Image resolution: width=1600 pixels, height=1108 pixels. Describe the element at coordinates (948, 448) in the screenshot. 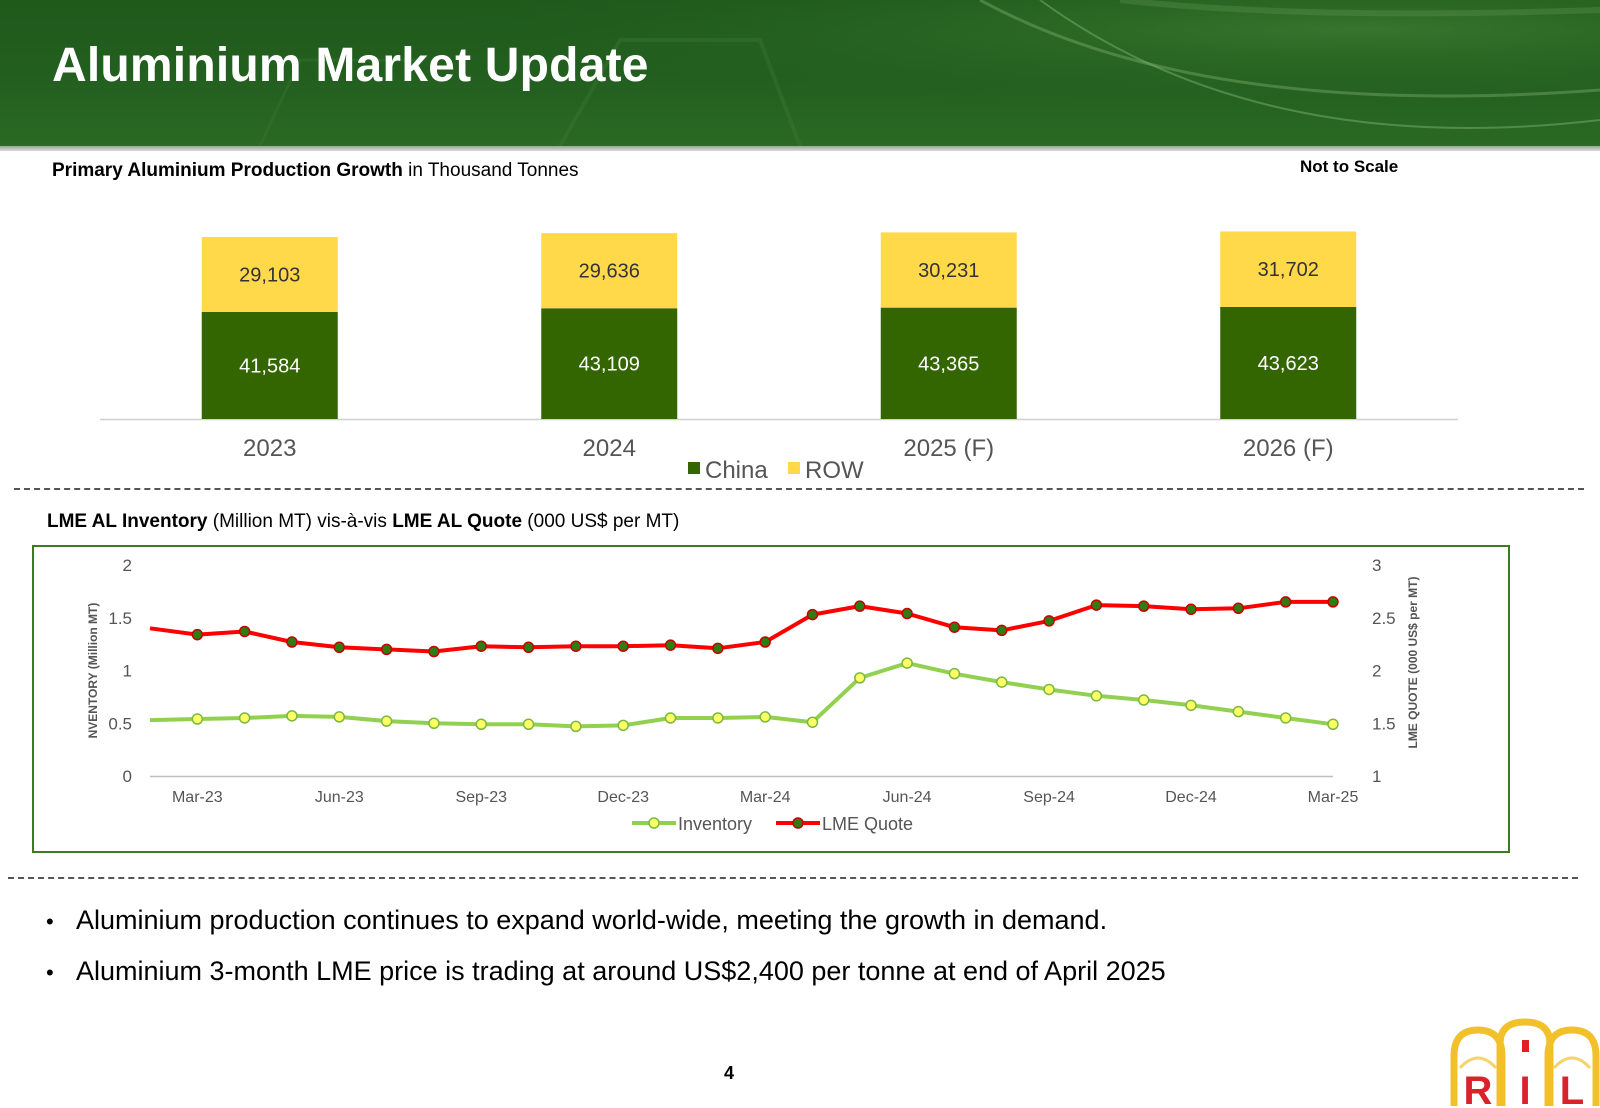

I see `bar-category-label: 2025 (F)` at that location.